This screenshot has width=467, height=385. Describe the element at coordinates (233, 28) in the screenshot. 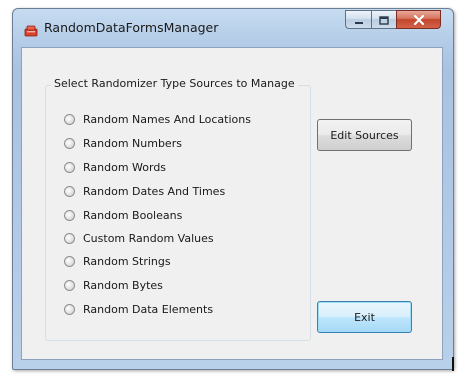

I see `title-bar: RandomDataFormsManager` at that location.